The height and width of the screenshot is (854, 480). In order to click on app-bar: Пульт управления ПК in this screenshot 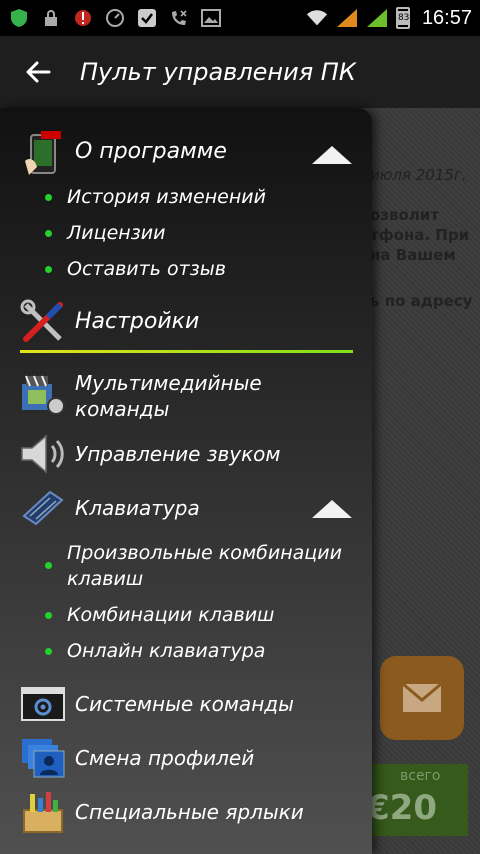, I will do `click(240, 72)`.